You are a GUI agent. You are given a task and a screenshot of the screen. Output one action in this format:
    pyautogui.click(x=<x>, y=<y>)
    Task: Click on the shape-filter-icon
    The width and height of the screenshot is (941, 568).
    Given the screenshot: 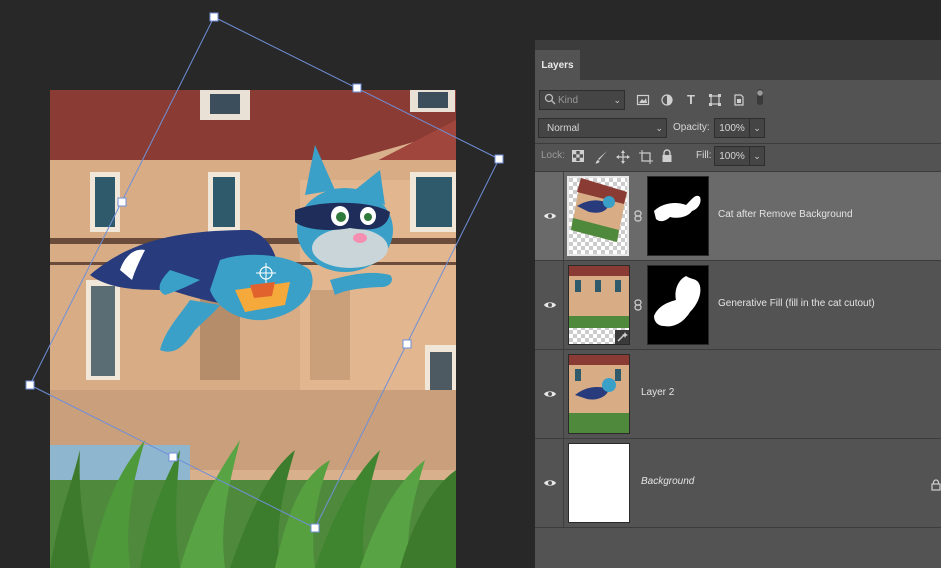 What is the action you would take?
    pyautogui.click(x=715, y=100)
    